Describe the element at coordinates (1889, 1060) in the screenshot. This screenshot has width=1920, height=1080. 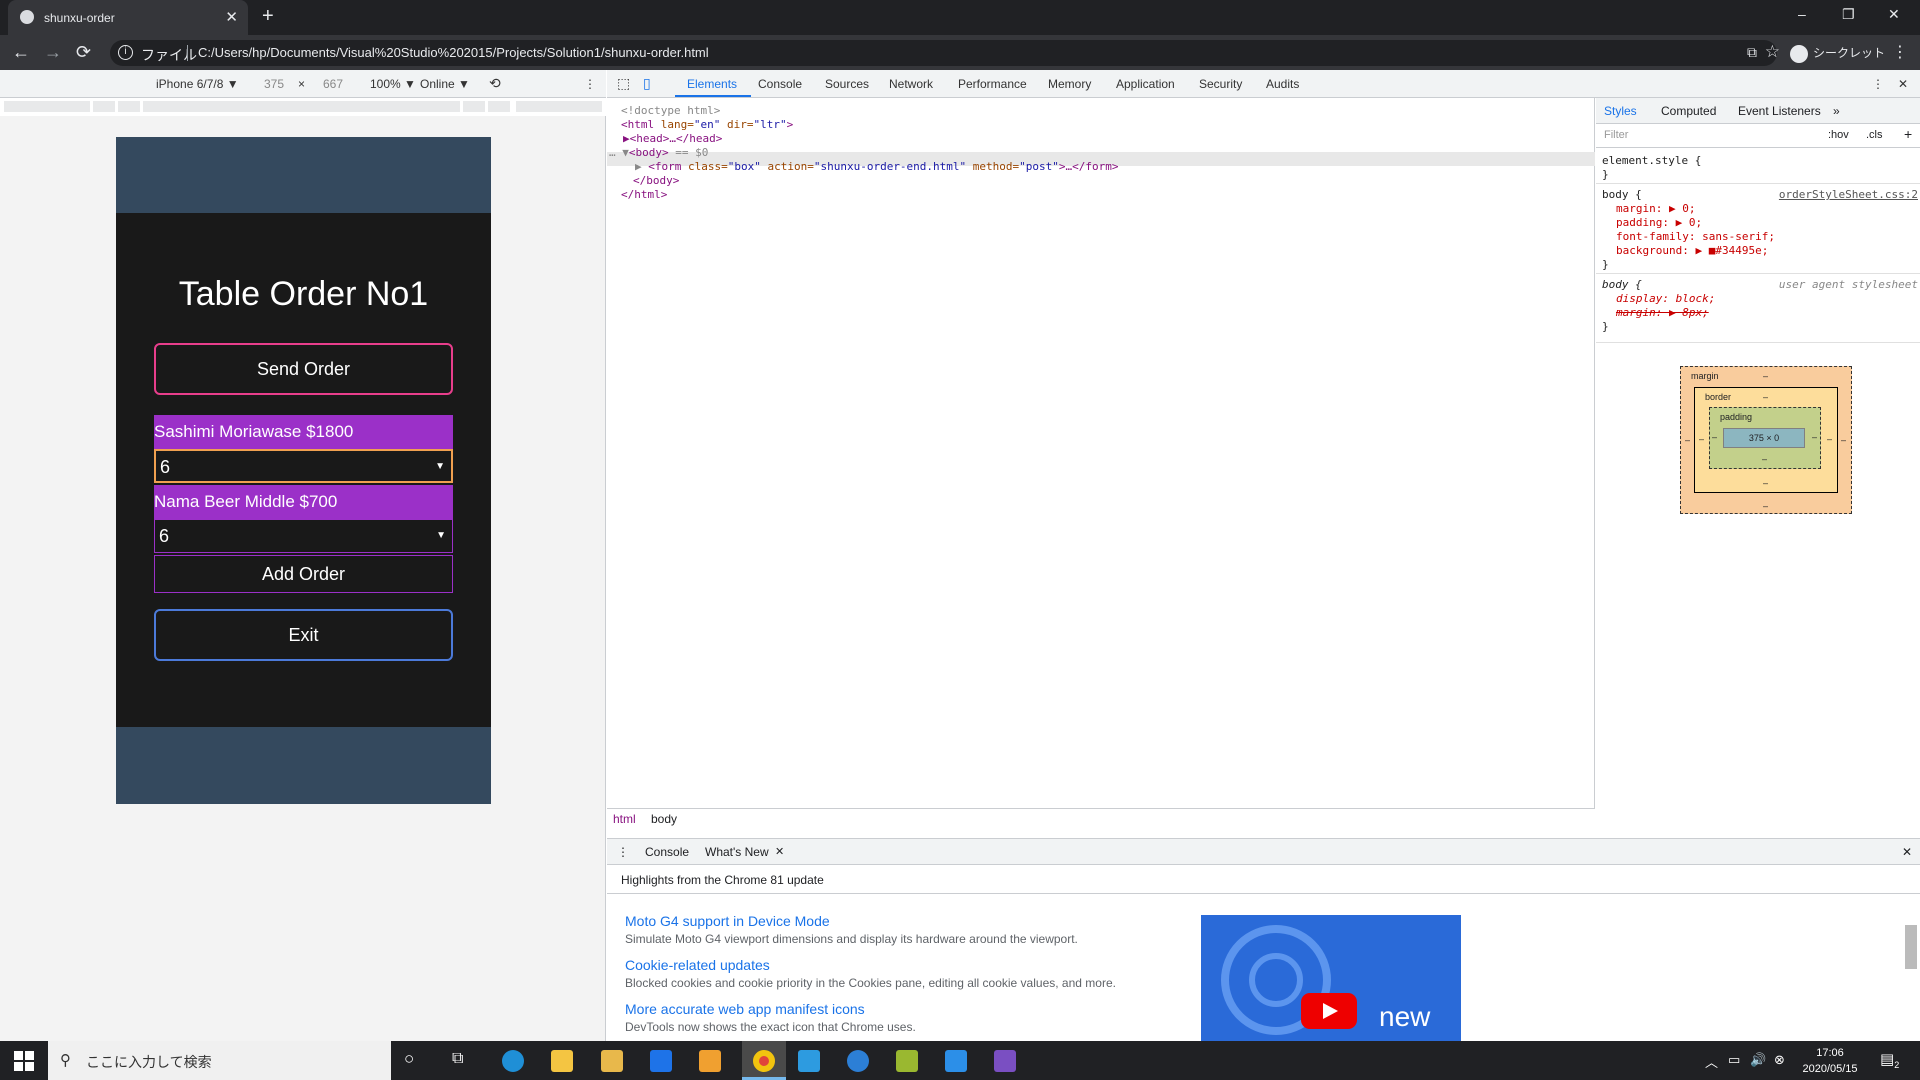
I see `notification-icon: ▤2` at that location.